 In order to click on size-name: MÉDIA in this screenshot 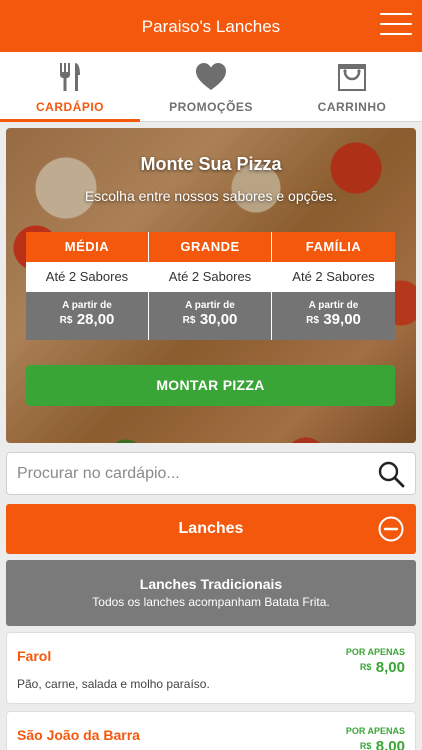, I will do `click(87, 247)`.